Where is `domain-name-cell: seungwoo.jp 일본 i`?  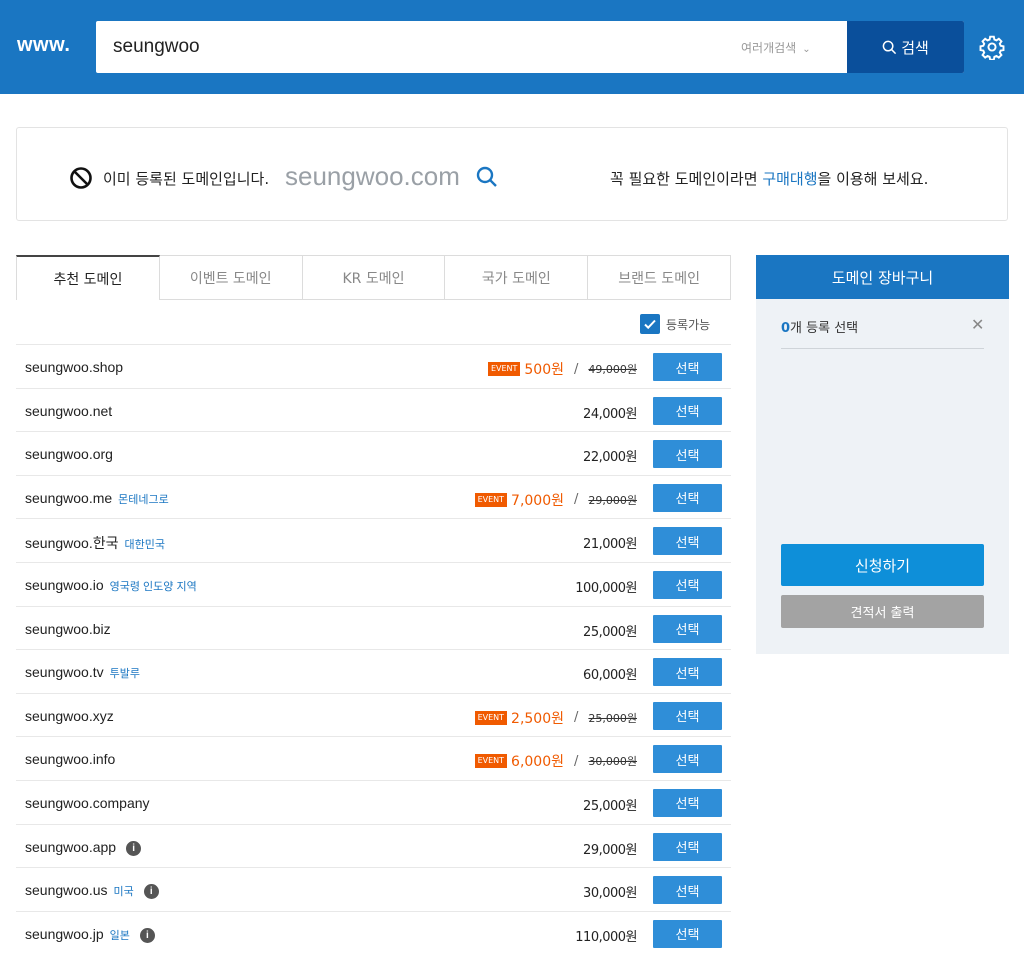 domain-name-cell: seungwoo.jp 일본 i is located at coordinates (90, 934).